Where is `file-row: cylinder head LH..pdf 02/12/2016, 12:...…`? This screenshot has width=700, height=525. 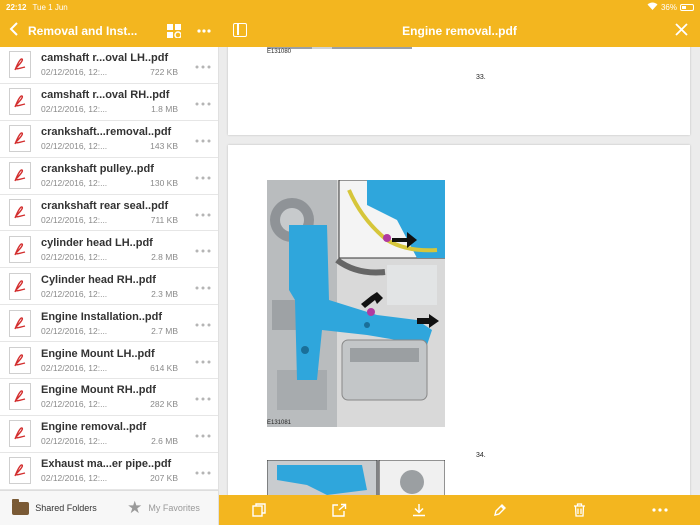
file-row: cylinder head LH..pdf 02/12/2016, 12:...… is located at coordinates (109, 250).